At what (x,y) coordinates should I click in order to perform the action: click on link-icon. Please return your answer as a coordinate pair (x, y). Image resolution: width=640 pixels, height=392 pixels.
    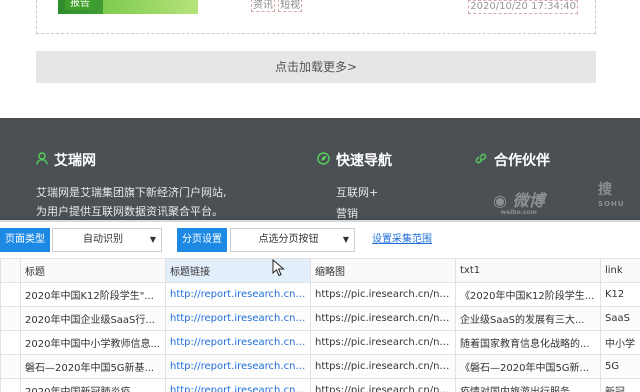
    Looking at the image, I should click on (481, 160).